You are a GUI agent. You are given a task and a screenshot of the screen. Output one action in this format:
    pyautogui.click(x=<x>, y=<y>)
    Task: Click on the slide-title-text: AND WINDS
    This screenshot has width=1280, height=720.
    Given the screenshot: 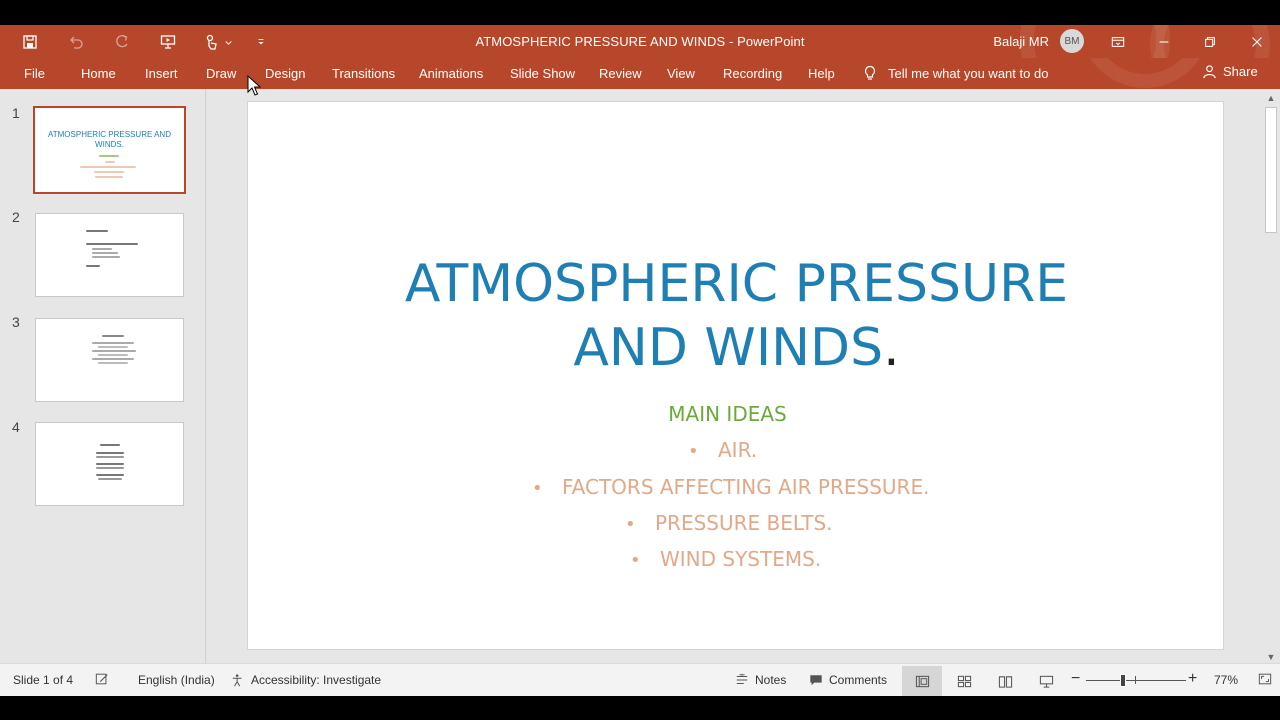 What is the action you would take?
    pyautogui.click(x=728, y=348)
    